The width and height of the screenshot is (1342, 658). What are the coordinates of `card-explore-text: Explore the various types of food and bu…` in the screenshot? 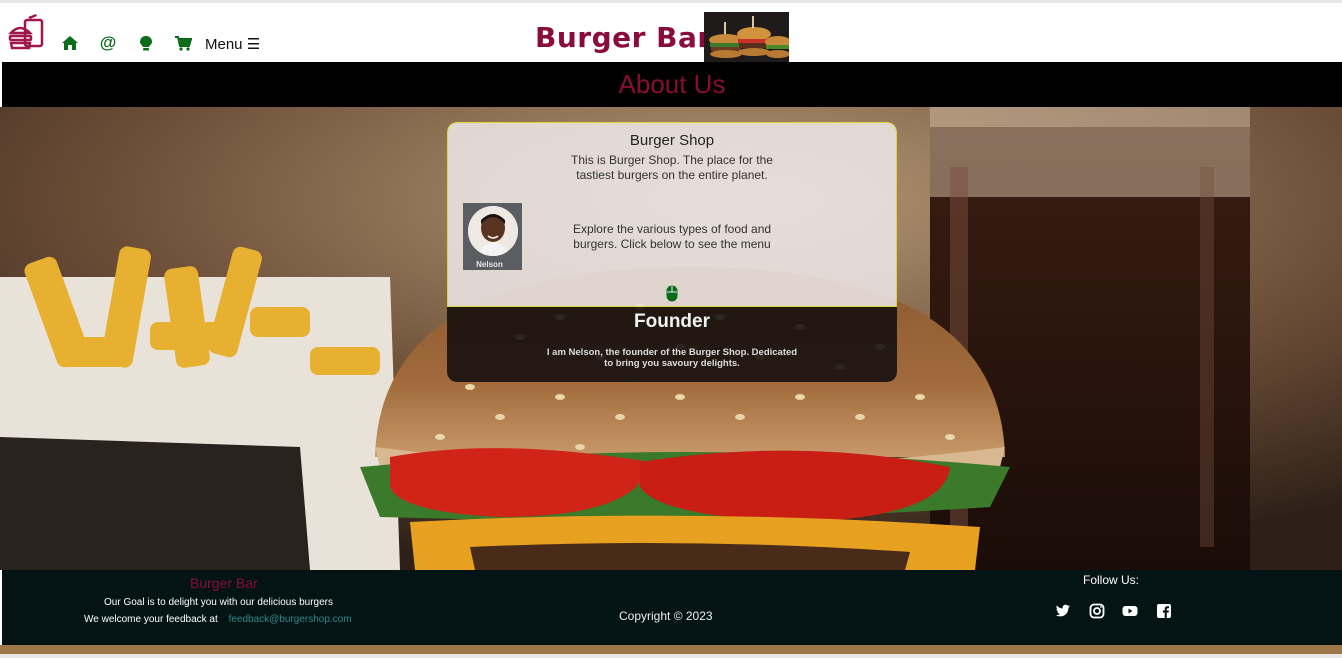 It's located at (672, 236).